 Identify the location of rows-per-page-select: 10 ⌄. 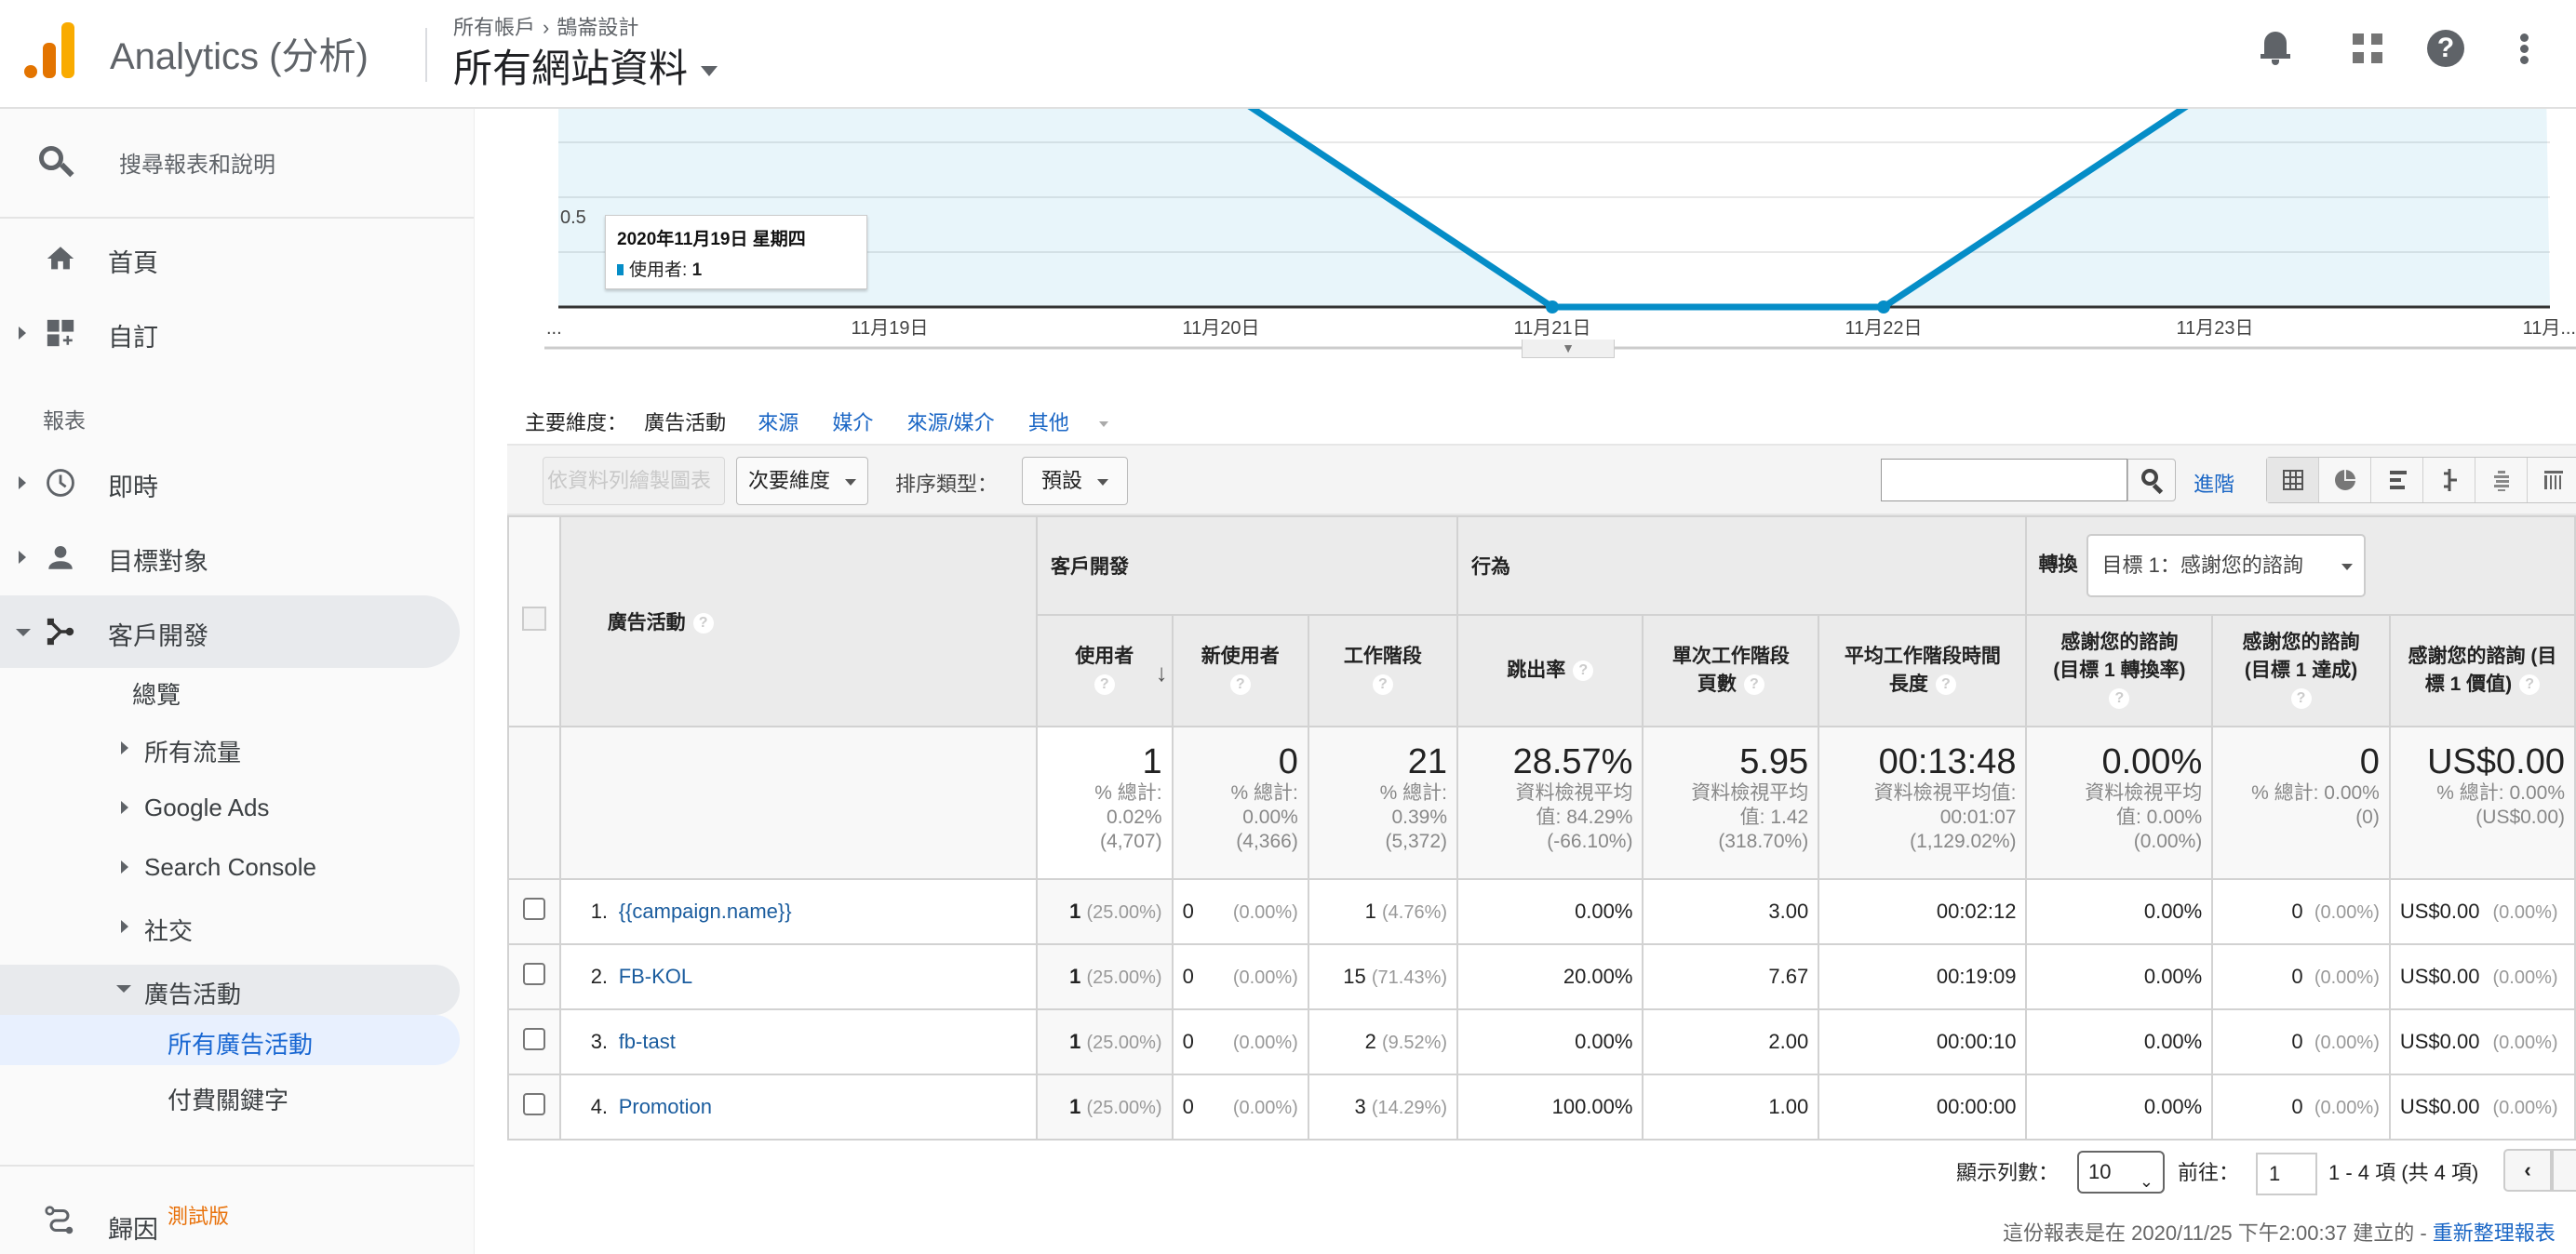
(2121, 1172).